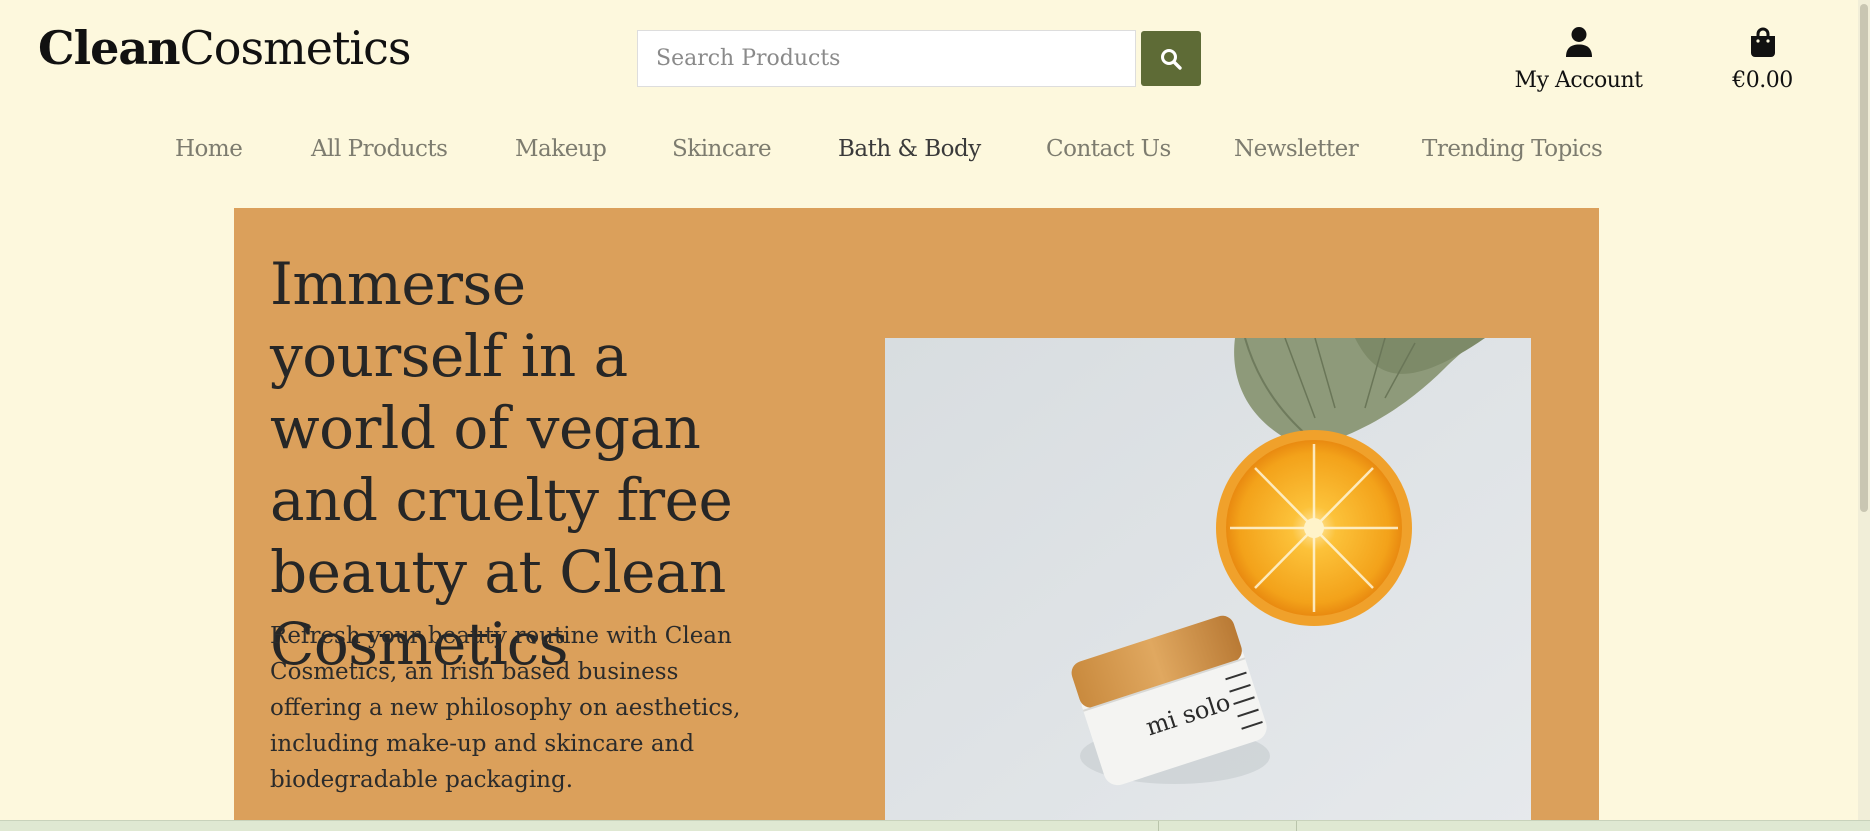  Describe the element at coordinates (109, 48) in the screenshot. I see `logo-bold-text: Clean` at that location.